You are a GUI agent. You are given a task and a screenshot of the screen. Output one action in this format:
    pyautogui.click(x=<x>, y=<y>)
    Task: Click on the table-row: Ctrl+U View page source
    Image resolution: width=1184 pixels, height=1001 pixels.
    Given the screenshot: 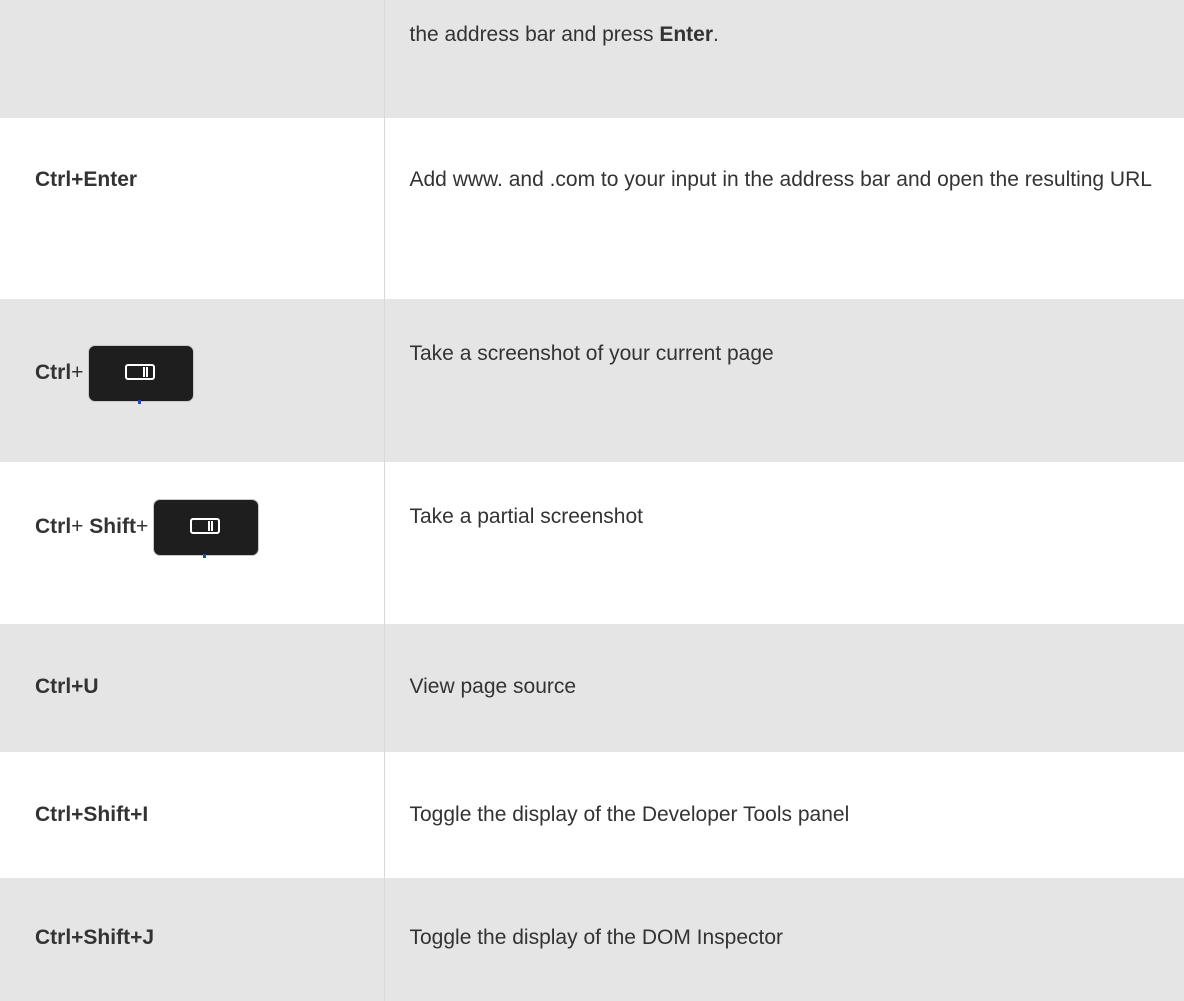 What is the action you would take?
    pyautogui.click(x=592, y=688)
    